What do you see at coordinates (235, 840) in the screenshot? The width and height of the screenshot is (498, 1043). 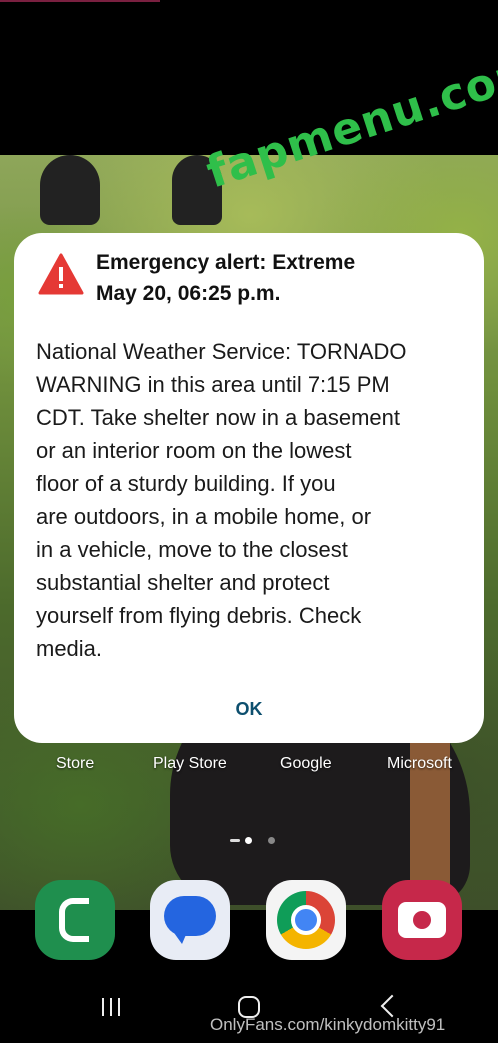 I see `page-indicator-dash` at bounding box center [235, 840].